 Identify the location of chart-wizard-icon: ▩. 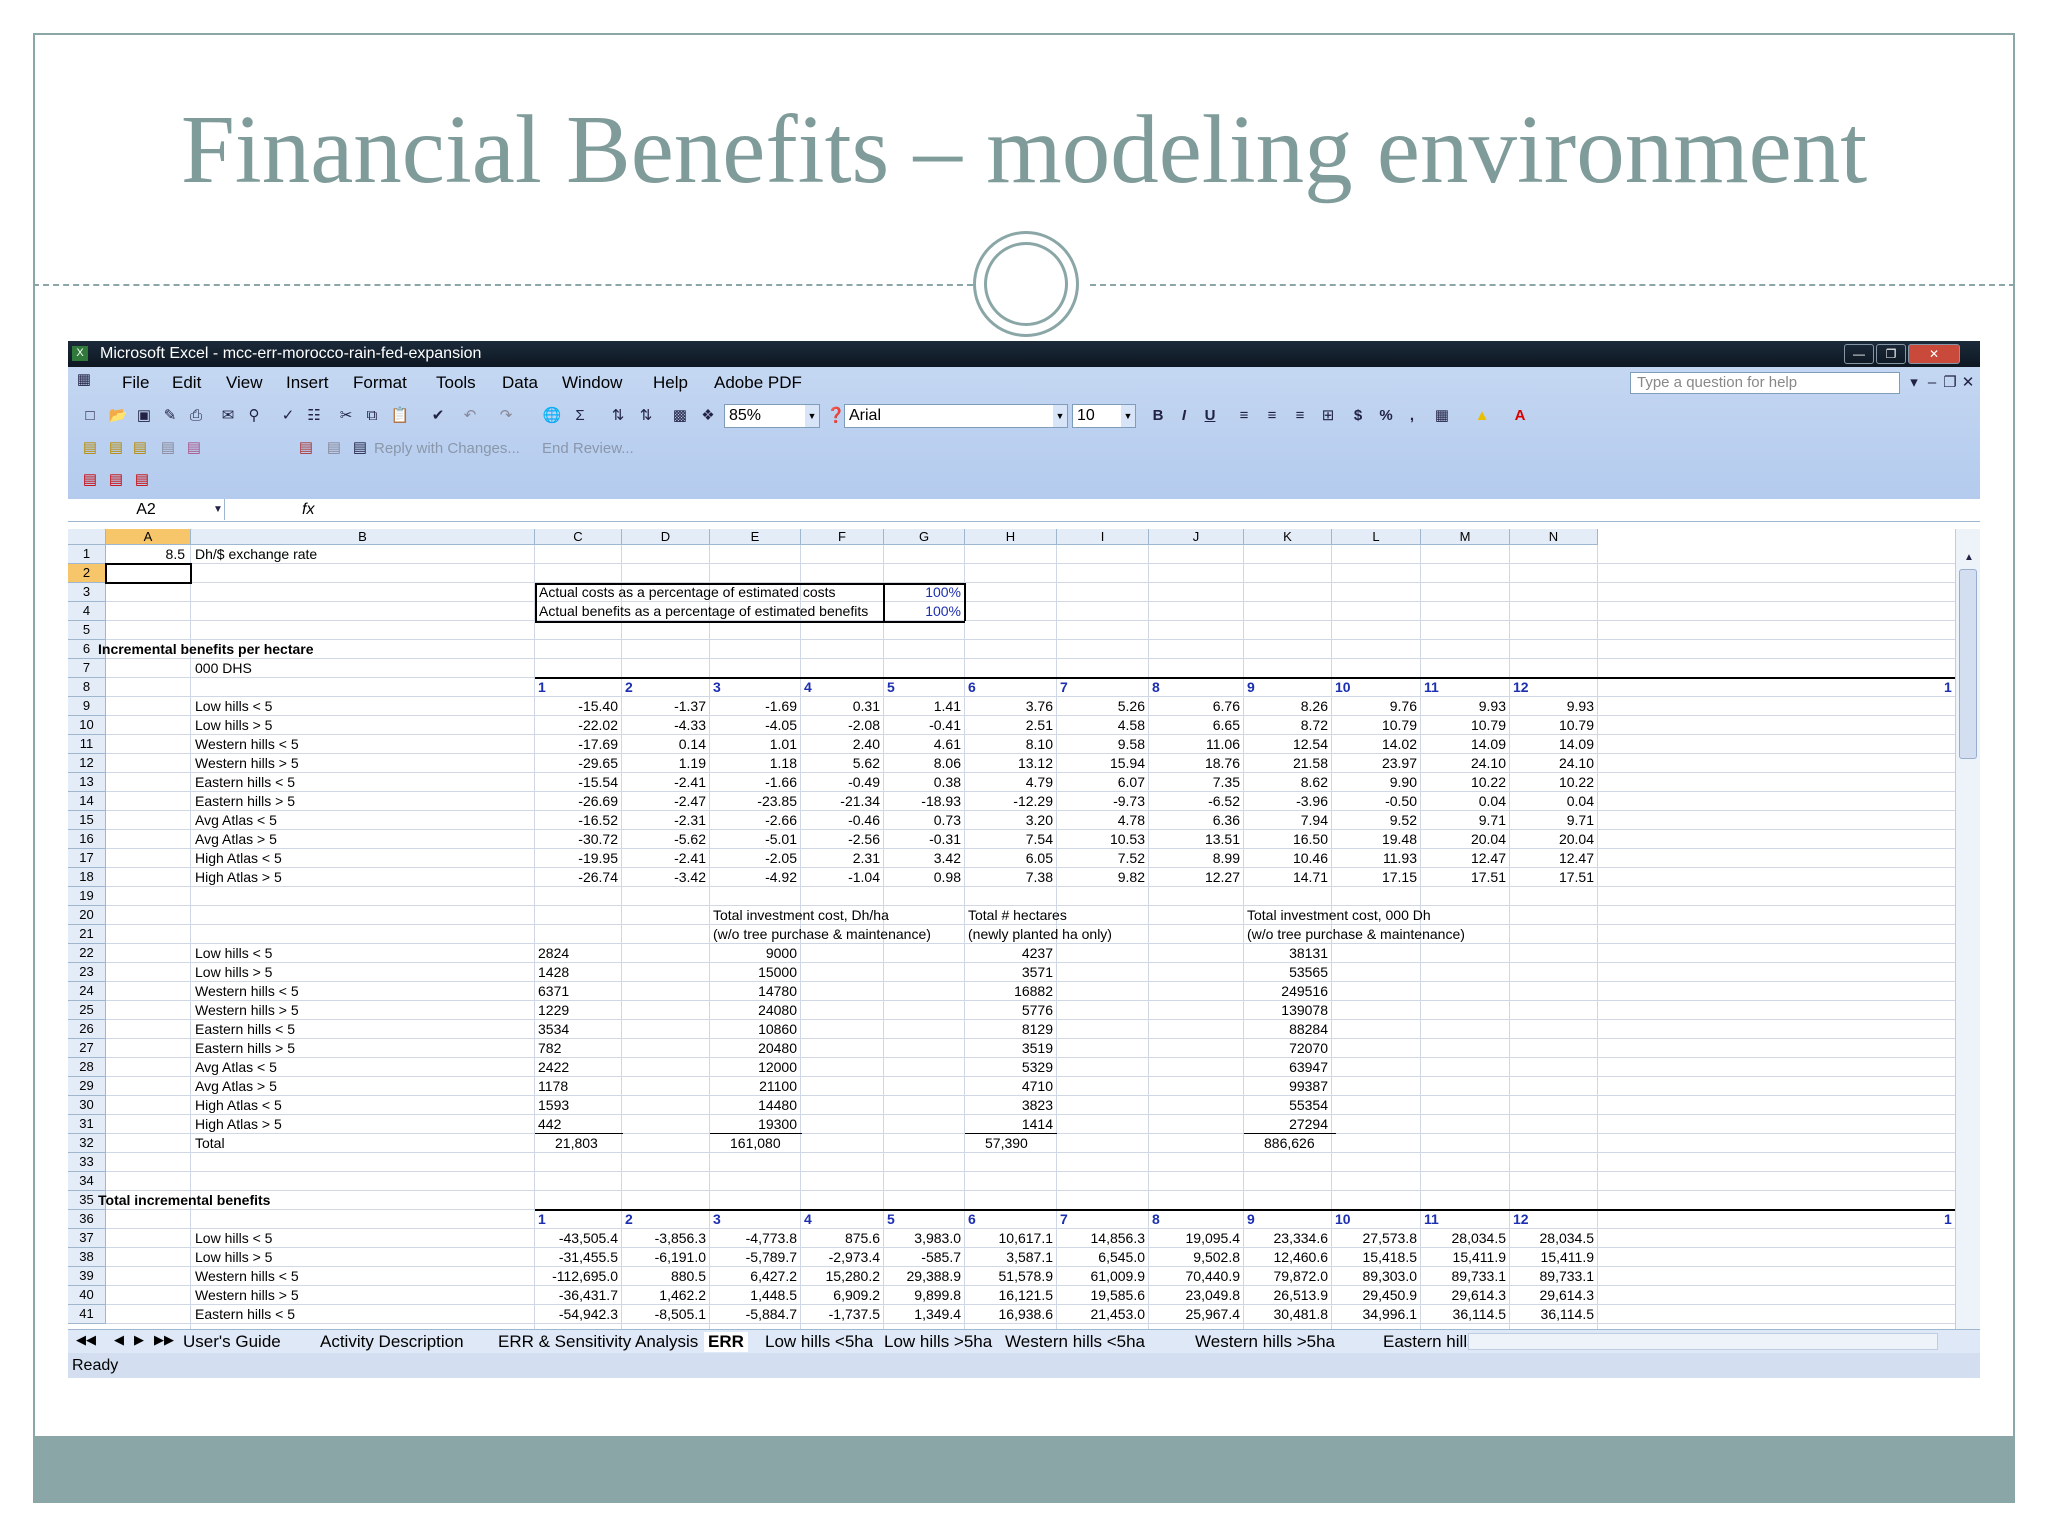
(680, 416).